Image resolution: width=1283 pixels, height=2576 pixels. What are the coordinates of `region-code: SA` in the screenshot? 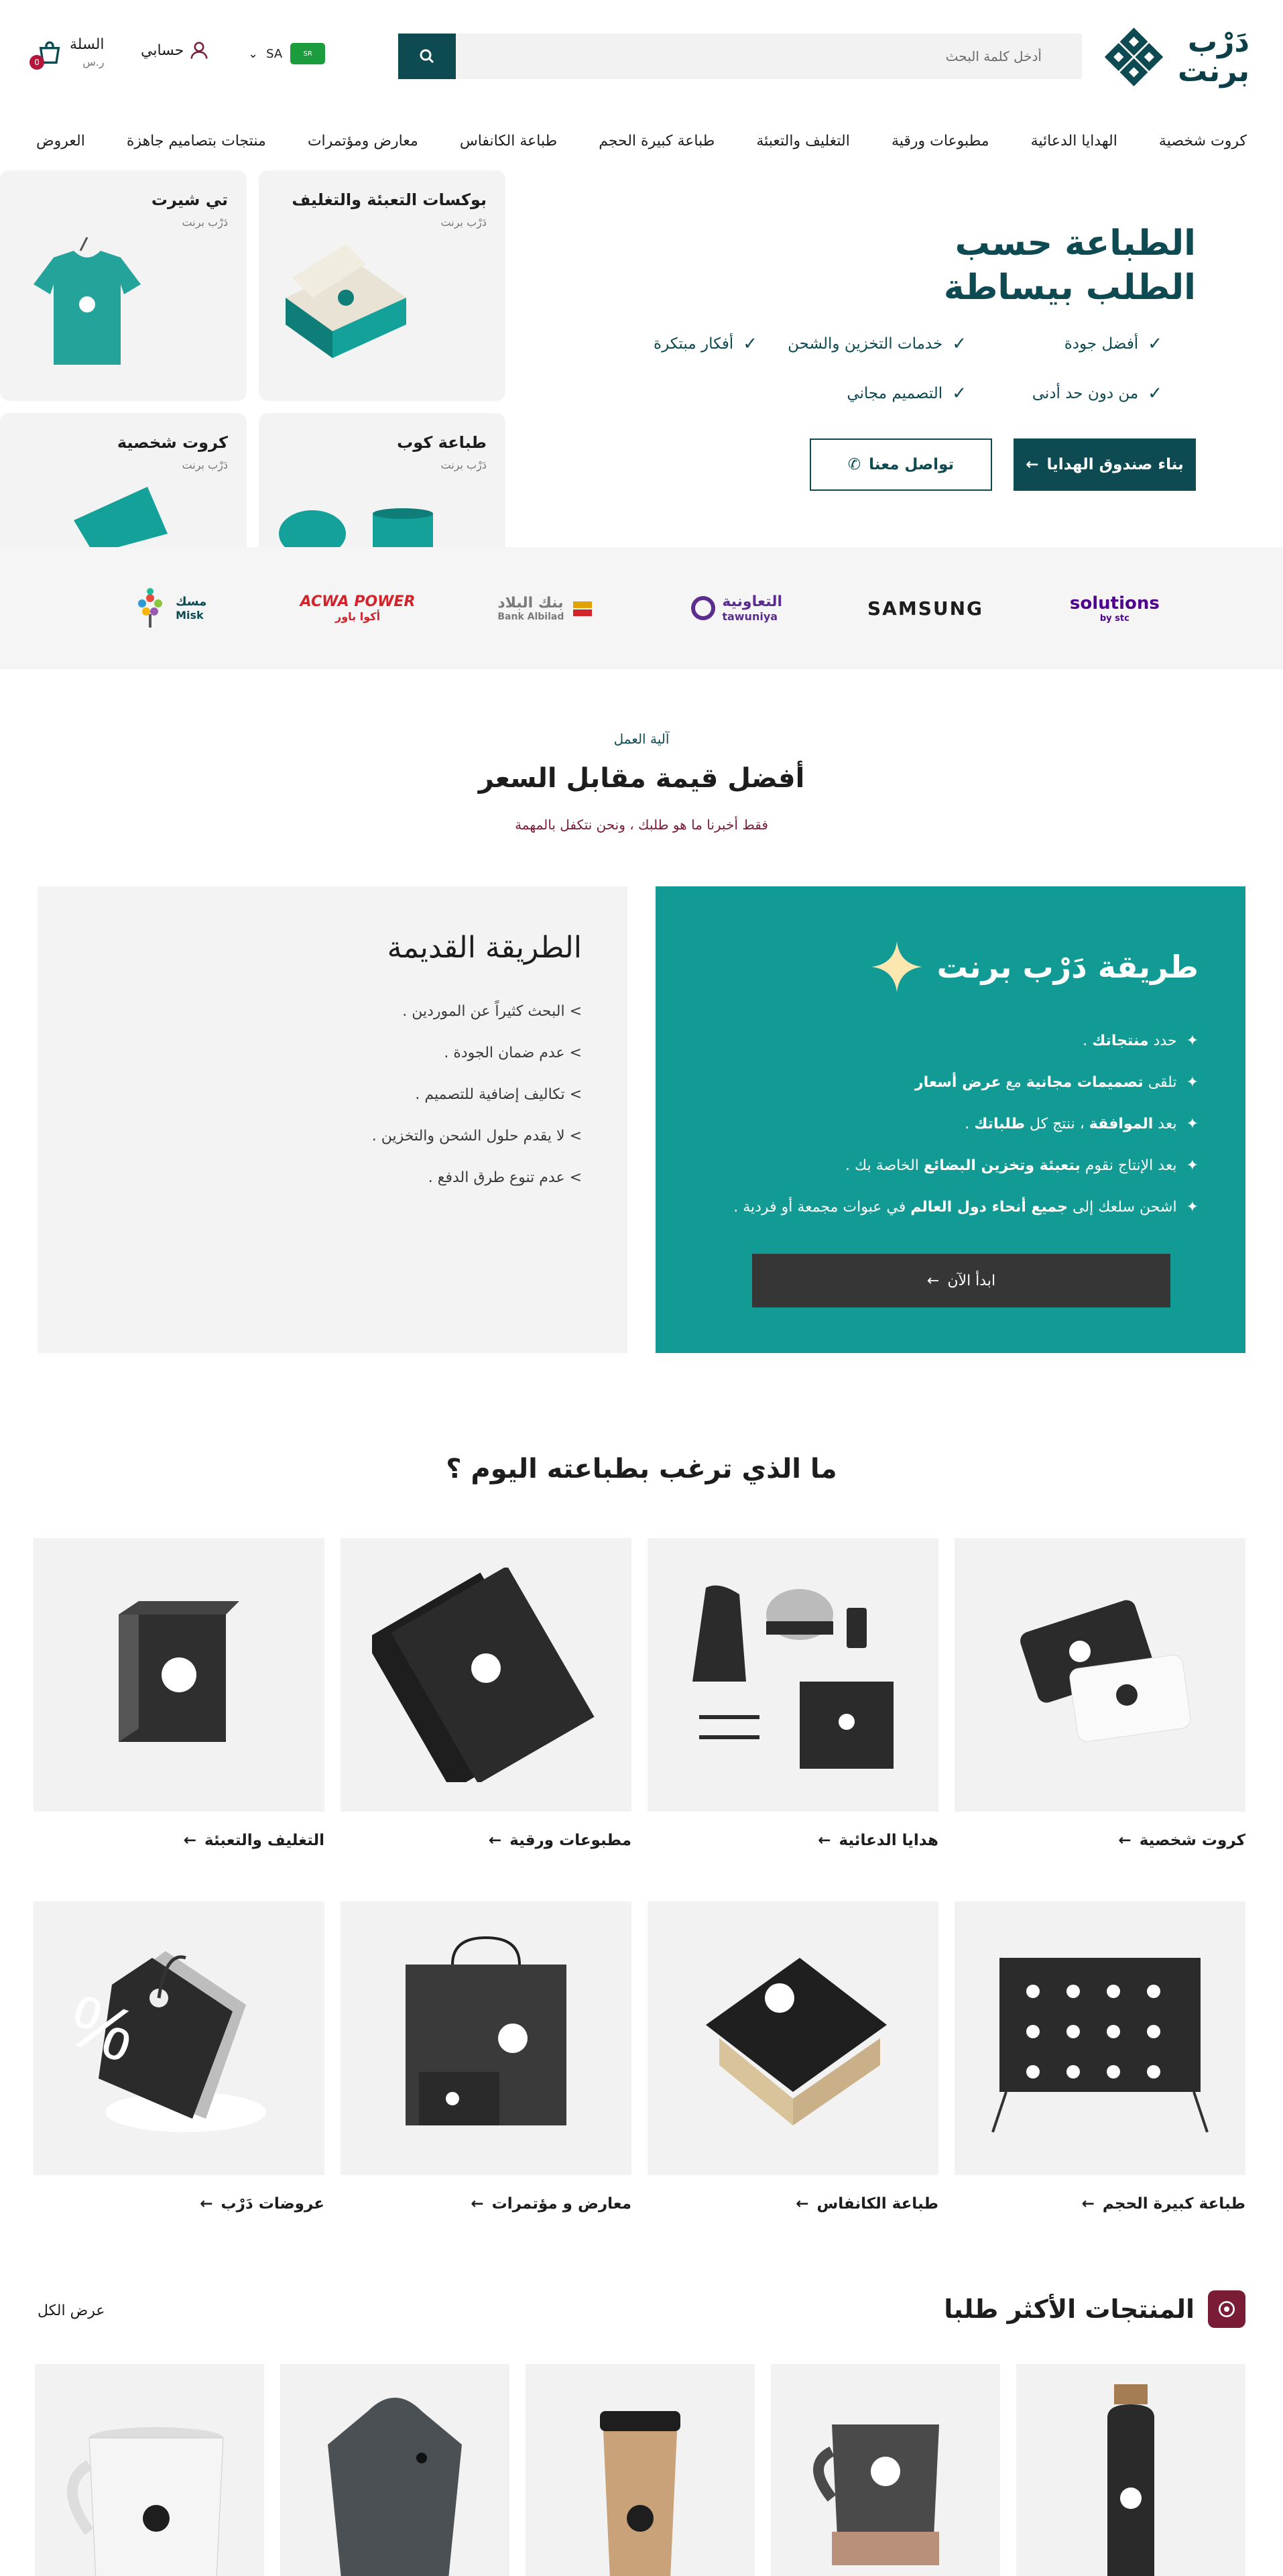 It's located at (274, 53).